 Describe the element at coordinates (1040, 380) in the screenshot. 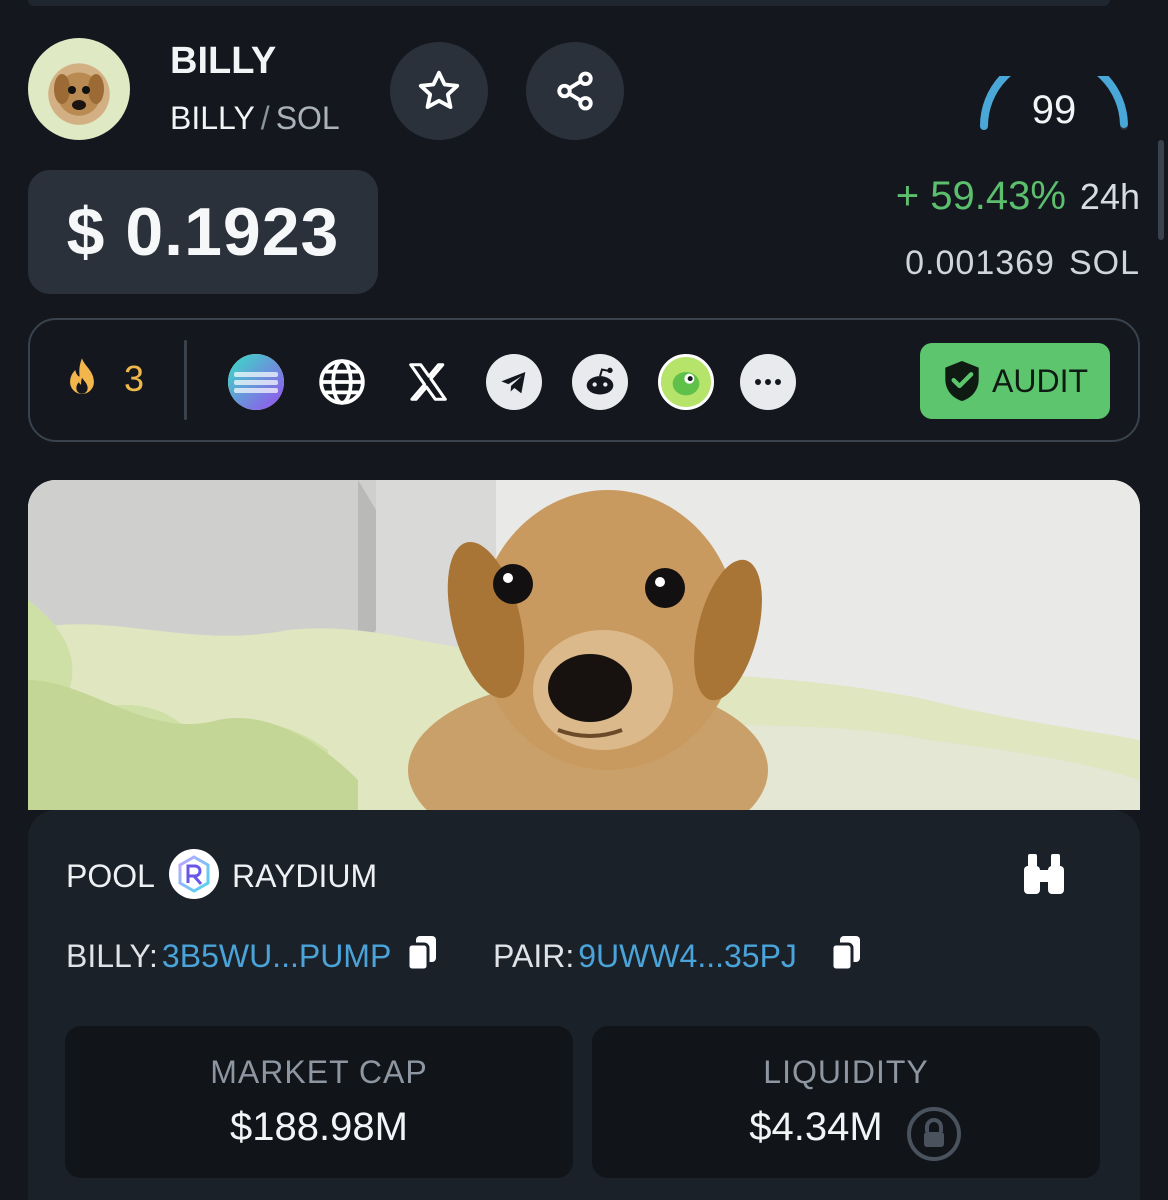

I see `audit-label: AUDIT` at that location.